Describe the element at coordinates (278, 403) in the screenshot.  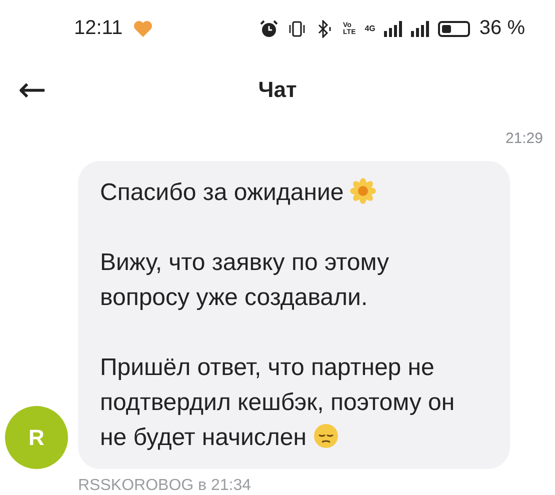
I see `message-text: Пришёл ответ, что партнер не подтвердил кешбэк, поэтому он не будет начислен` at that location.